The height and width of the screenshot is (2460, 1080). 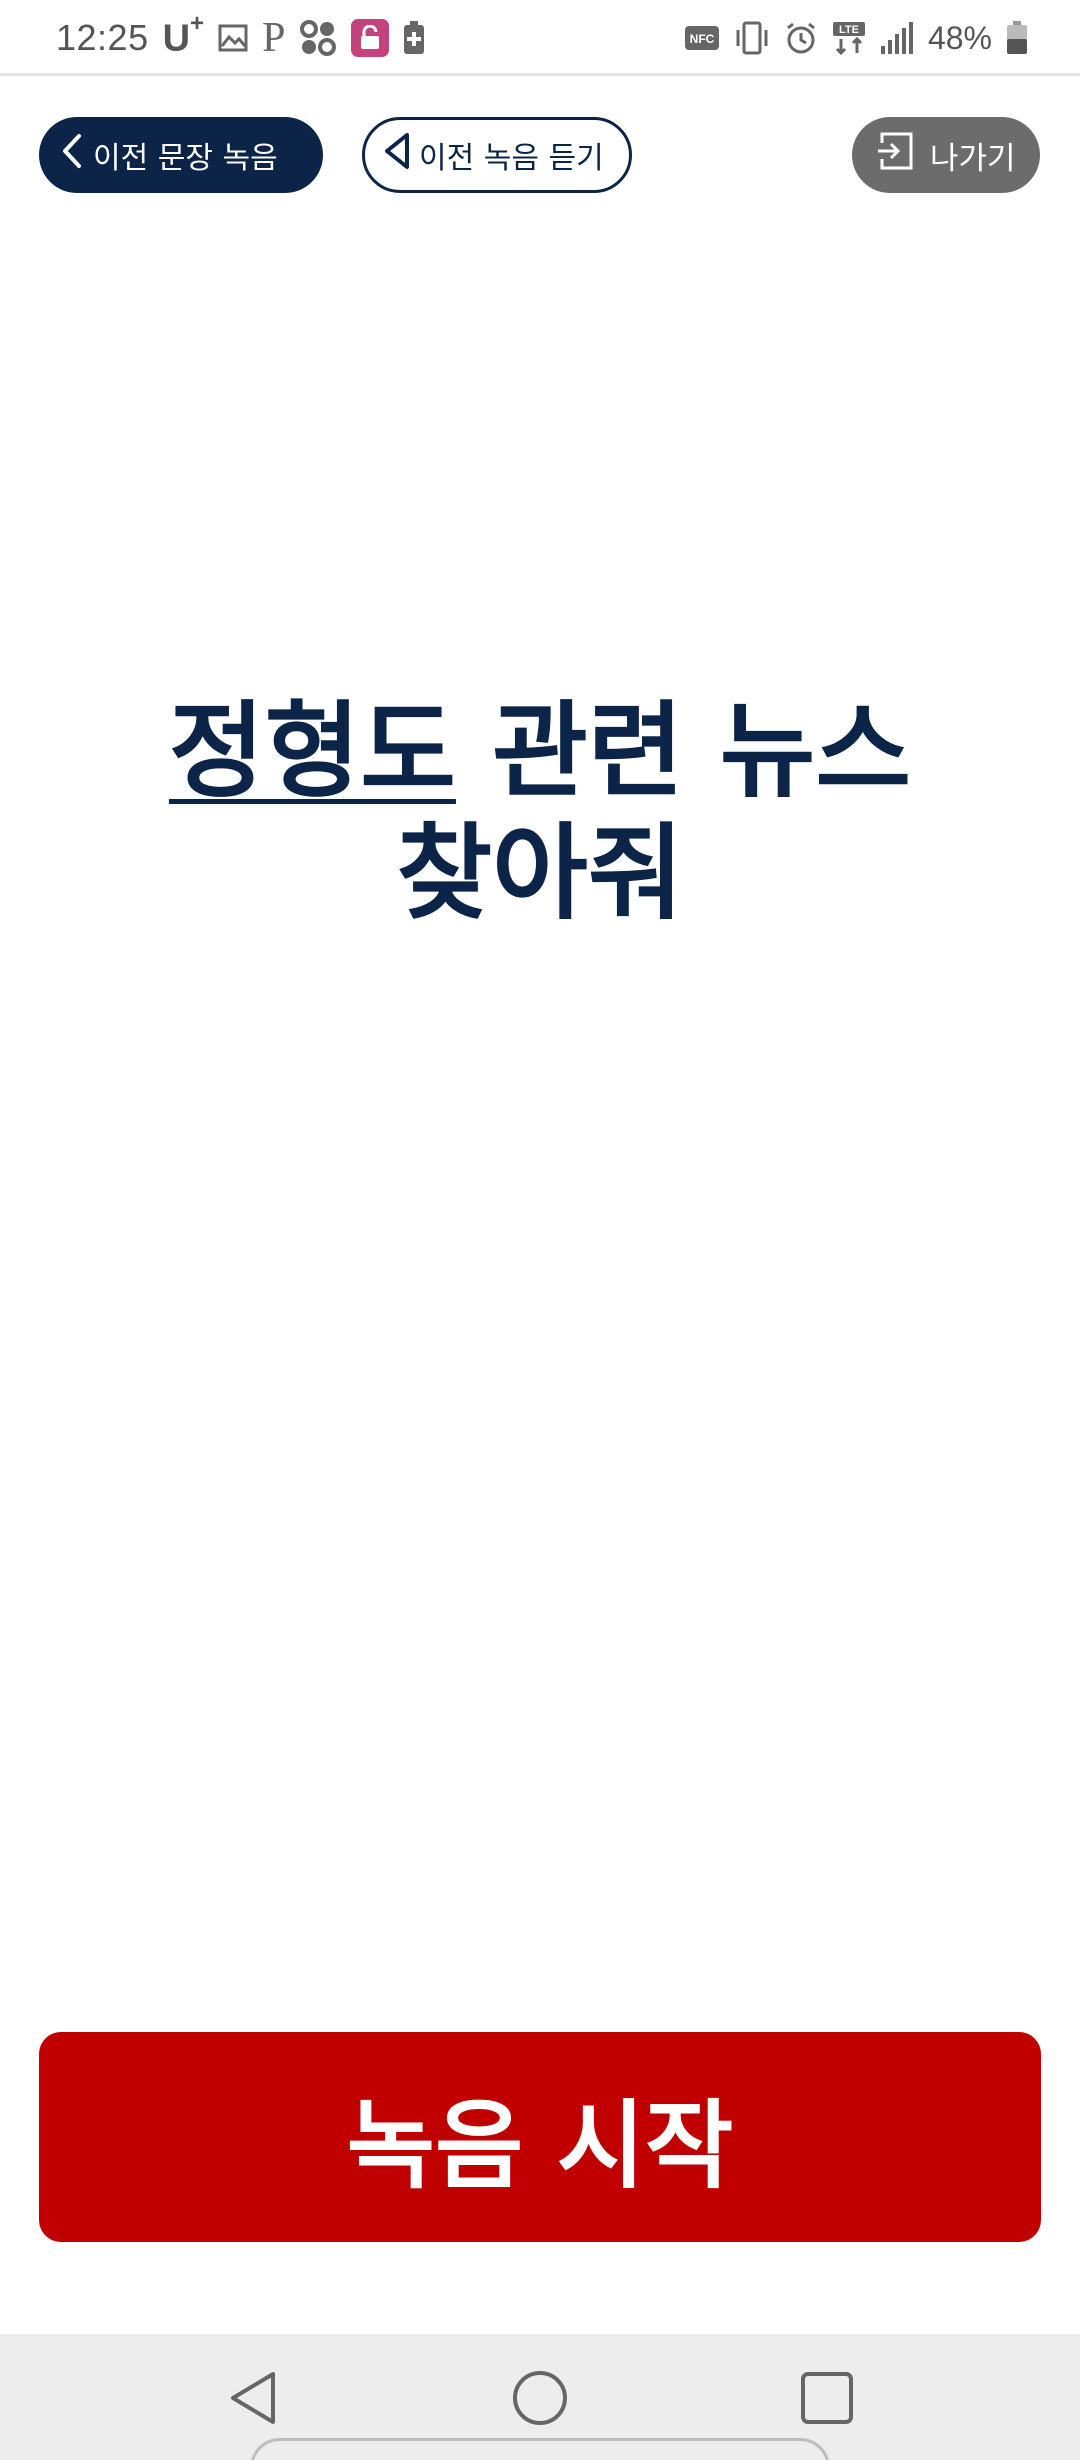 What do you see at coordinates (540, 2145) in the screenshot?
I see `record-start-label: 녹음 시작` at bounding box center [540, 2145].